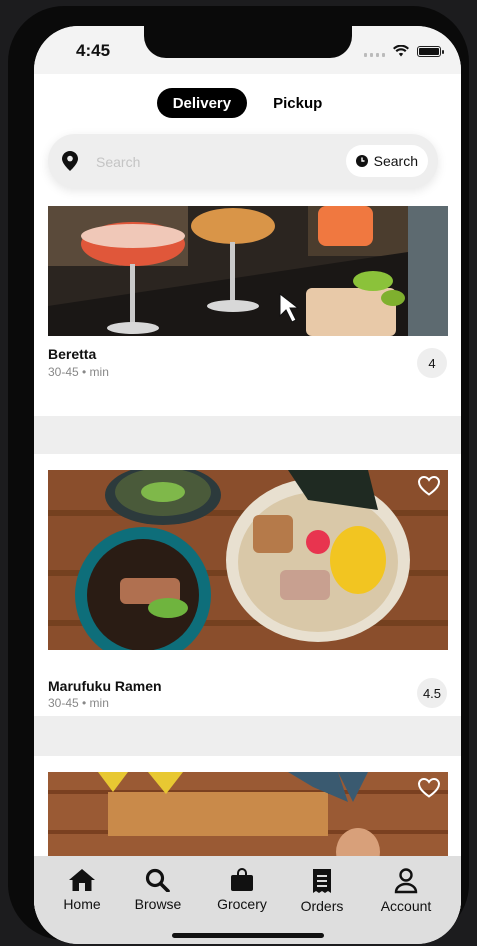 The width and height of the screenshot is (477, 946). I want to click on device-notch, so click(248, 42).